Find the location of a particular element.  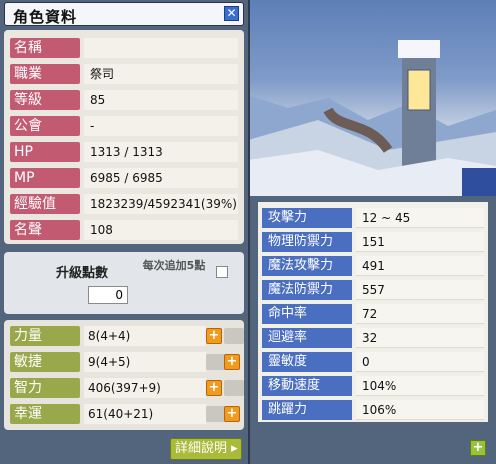

combat-value: 557 is located at coordinates (420, 290).